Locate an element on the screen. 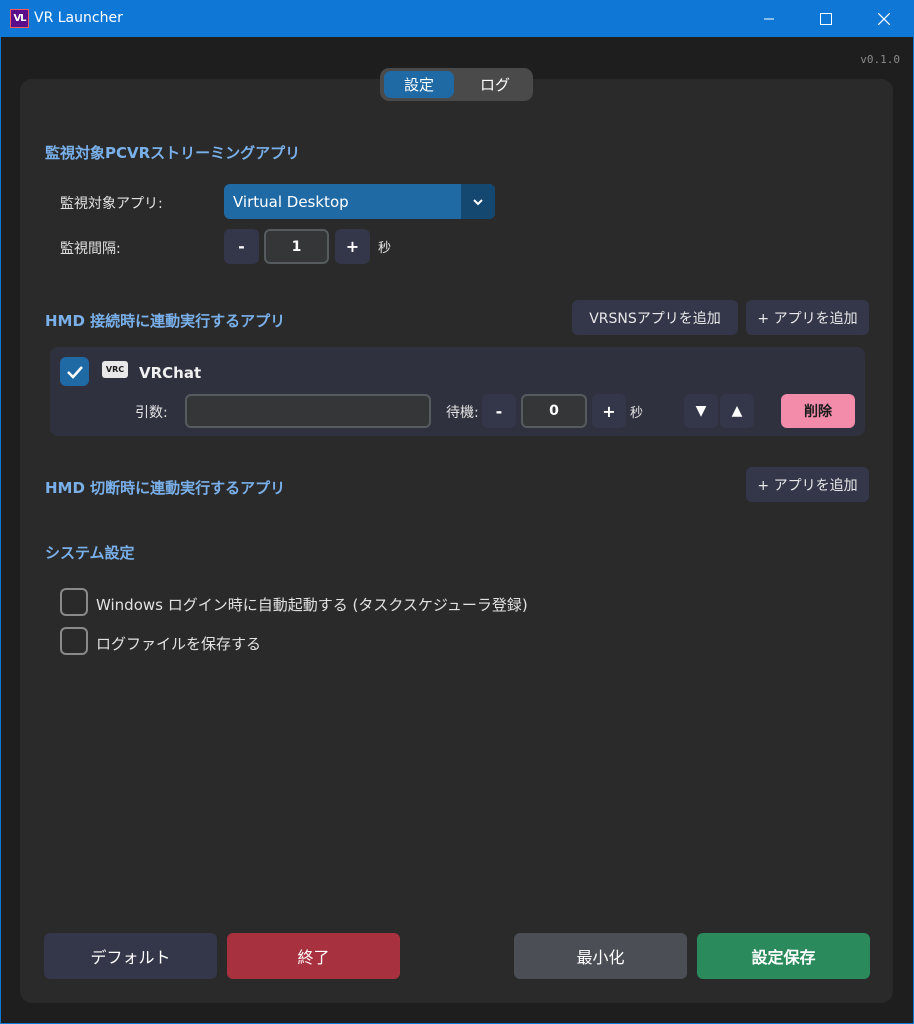 The image size is (914, 1024). minimize-window-button is located at coordinates (769, 18).